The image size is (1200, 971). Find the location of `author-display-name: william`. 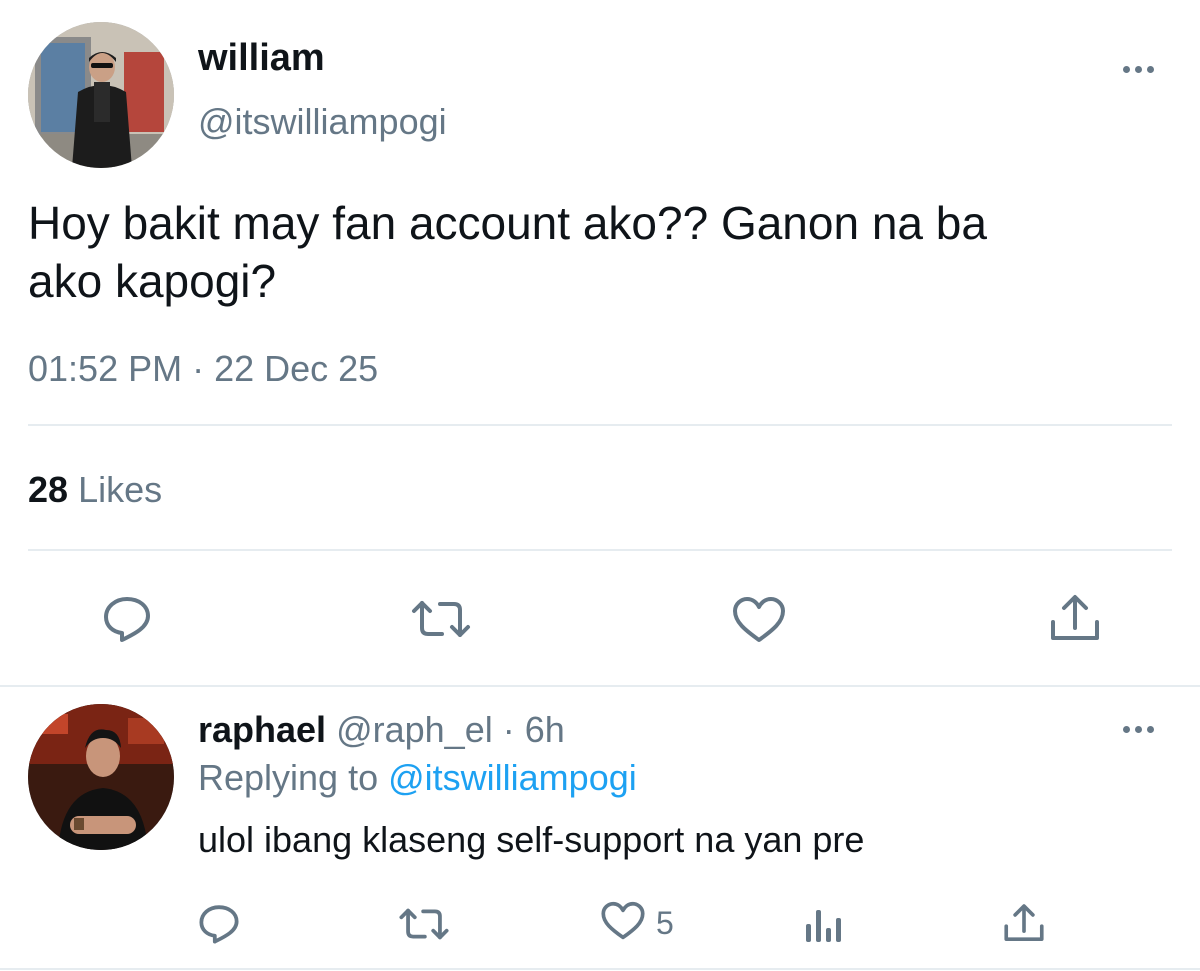

author-display-name: william is located at coordinates (261, 58).